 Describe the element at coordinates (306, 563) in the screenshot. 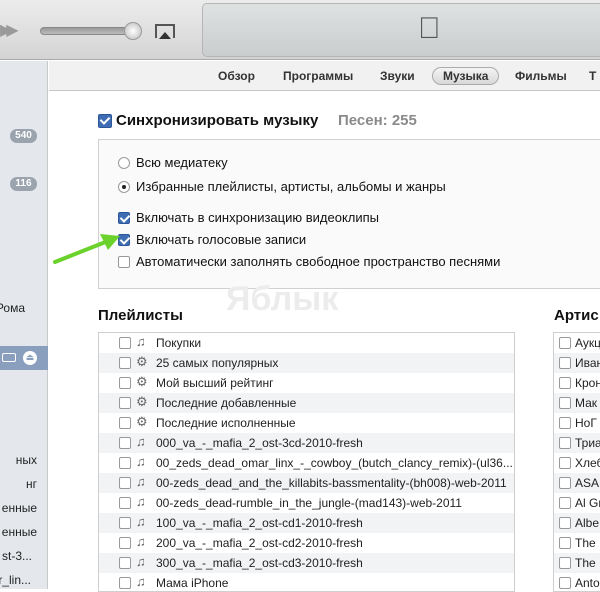

I see `playlist-row: ♫ 300_va_-_mafia_2_ost-cd3-2010-fresh` at that location.